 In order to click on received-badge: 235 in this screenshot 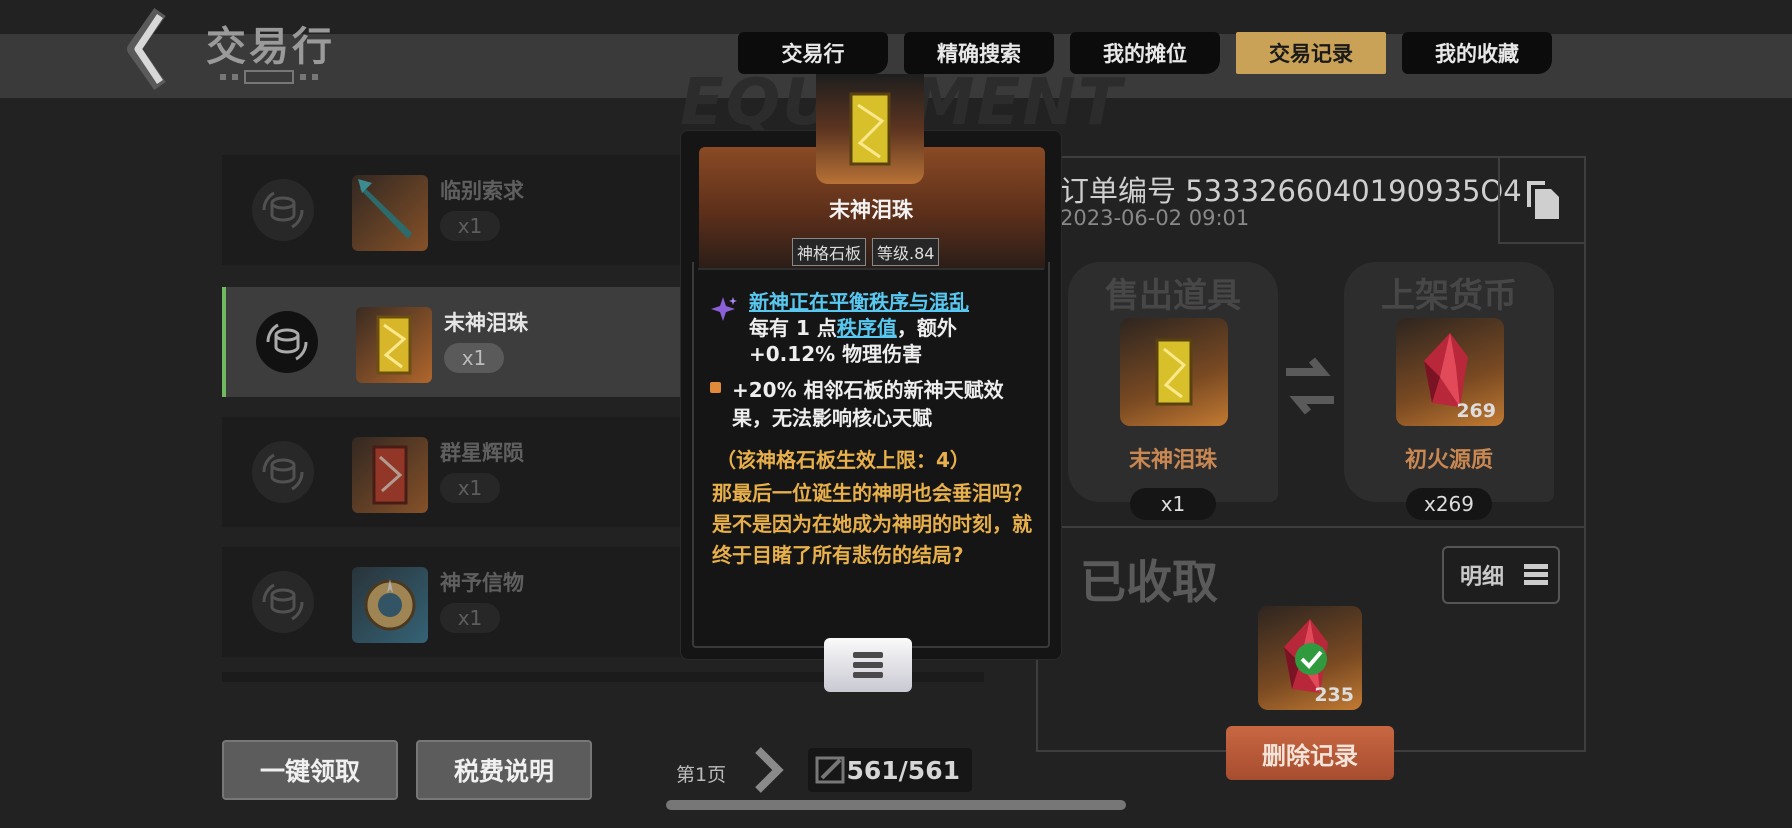, I will do `click(1334, 695)`.